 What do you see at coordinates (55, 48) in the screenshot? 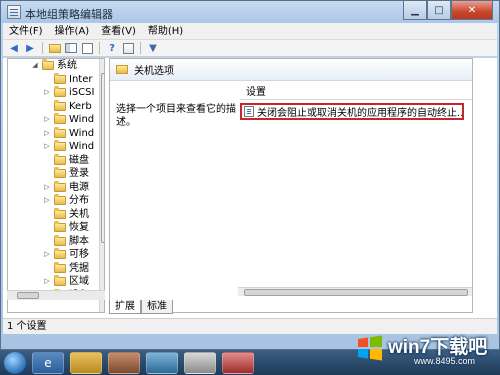
I see `up-folder-icon` at bounding box center [55, 48].